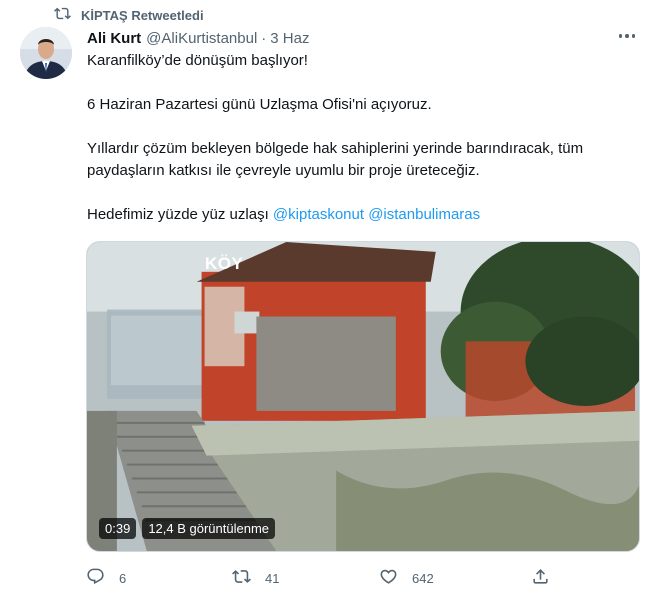 The image size is (658, 597). What do you see at coordinates (406, 578) in the screenshot?
I see `like-button: 642` at bounding box center [406, 578].